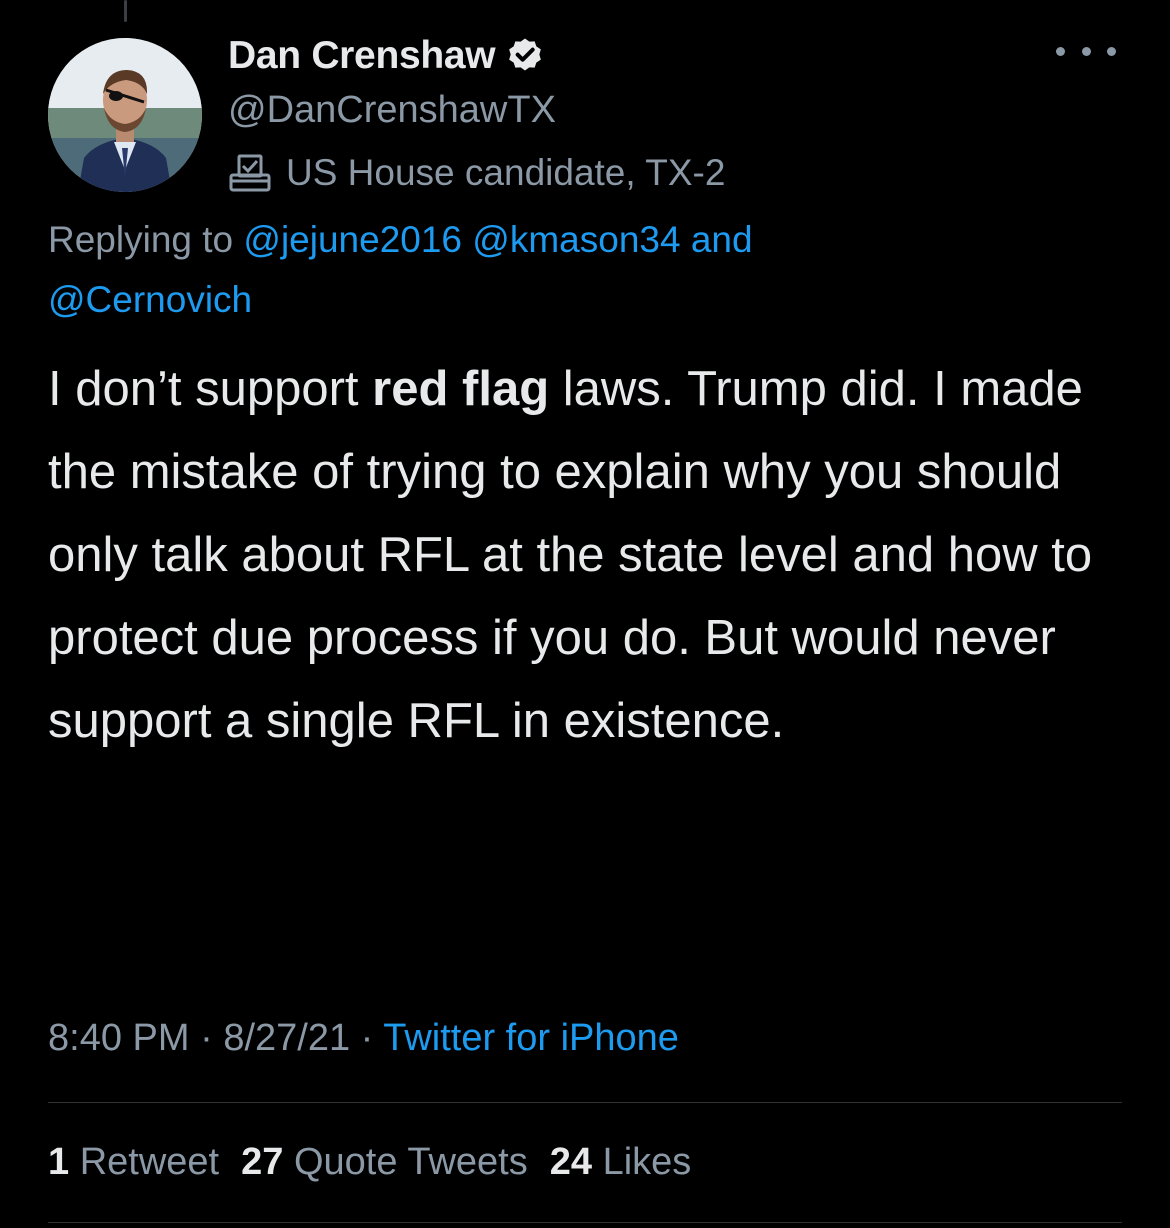  What do you see at coordinates (352, 239) in the screenshot?
I see `mention-link: @jejune2016` at bounding box center [352, 239].